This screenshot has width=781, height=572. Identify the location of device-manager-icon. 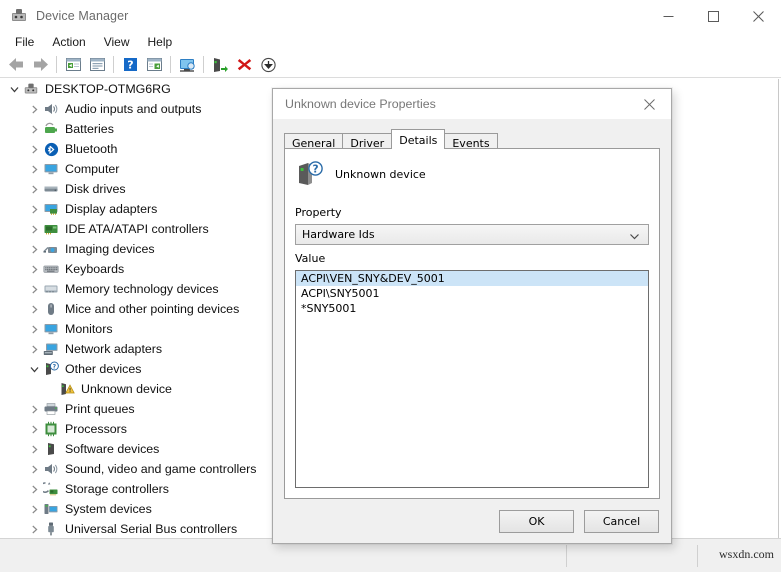
(19, 16).